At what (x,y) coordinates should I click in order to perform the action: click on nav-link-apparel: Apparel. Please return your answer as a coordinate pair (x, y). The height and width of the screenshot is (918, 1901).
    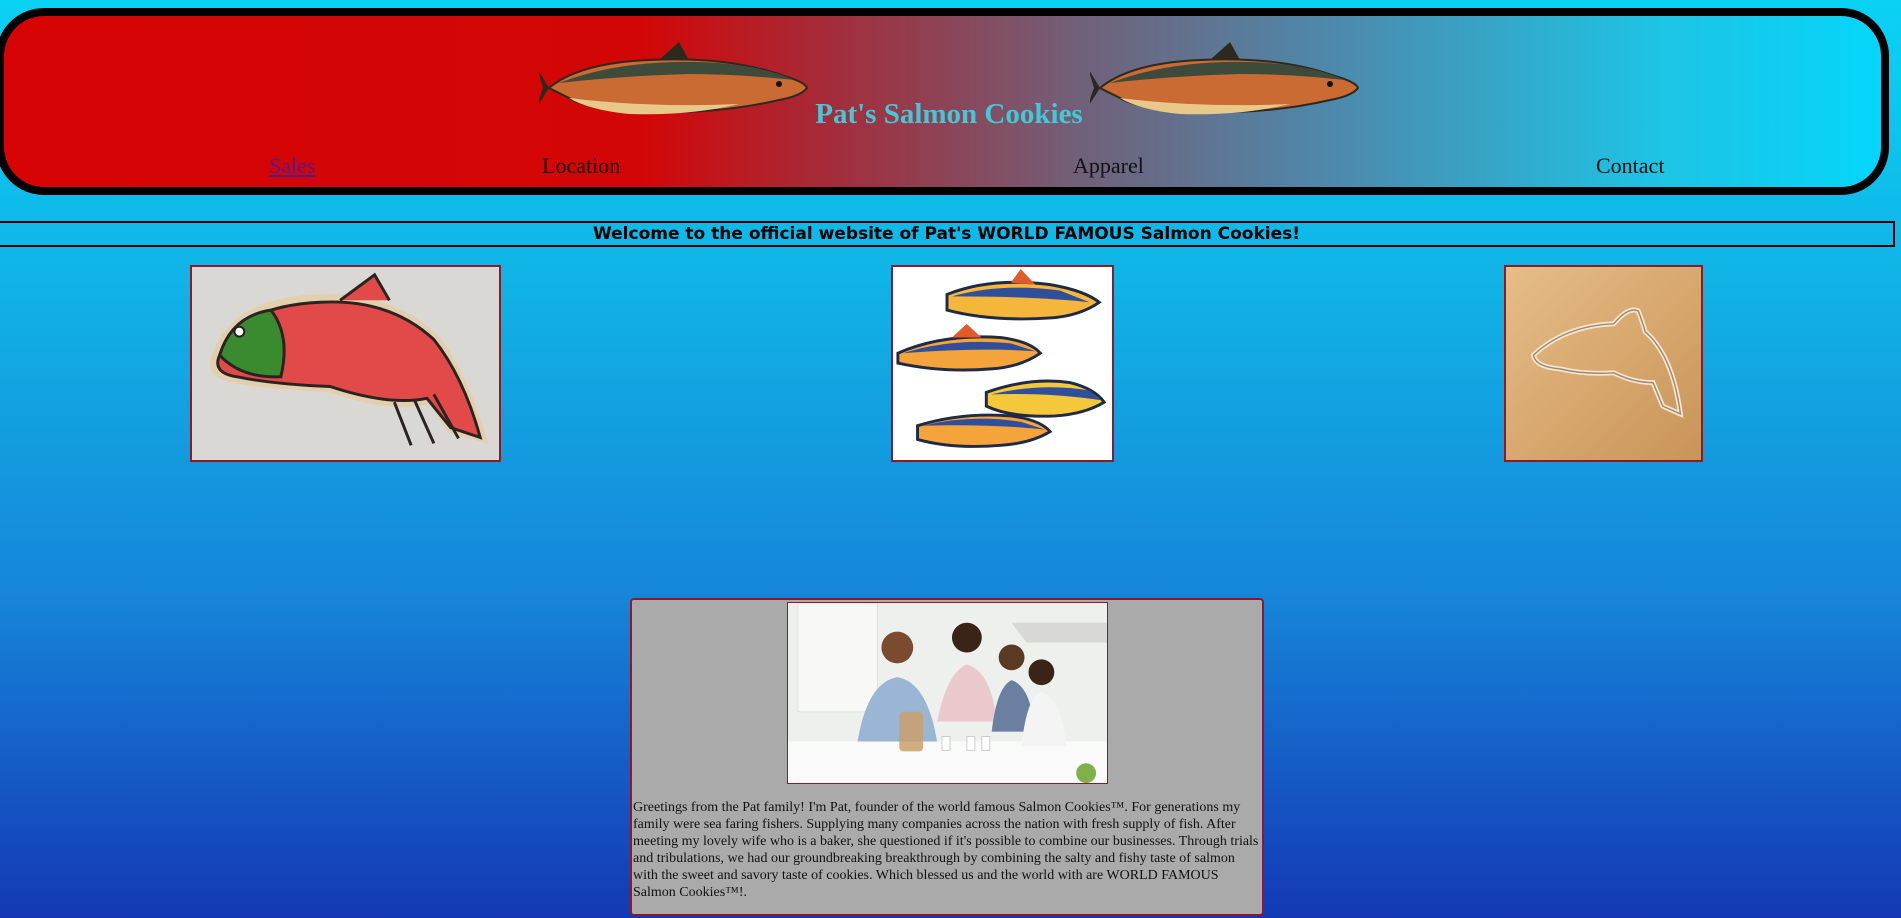
    Looking at the image, I should click on (1108, 166).